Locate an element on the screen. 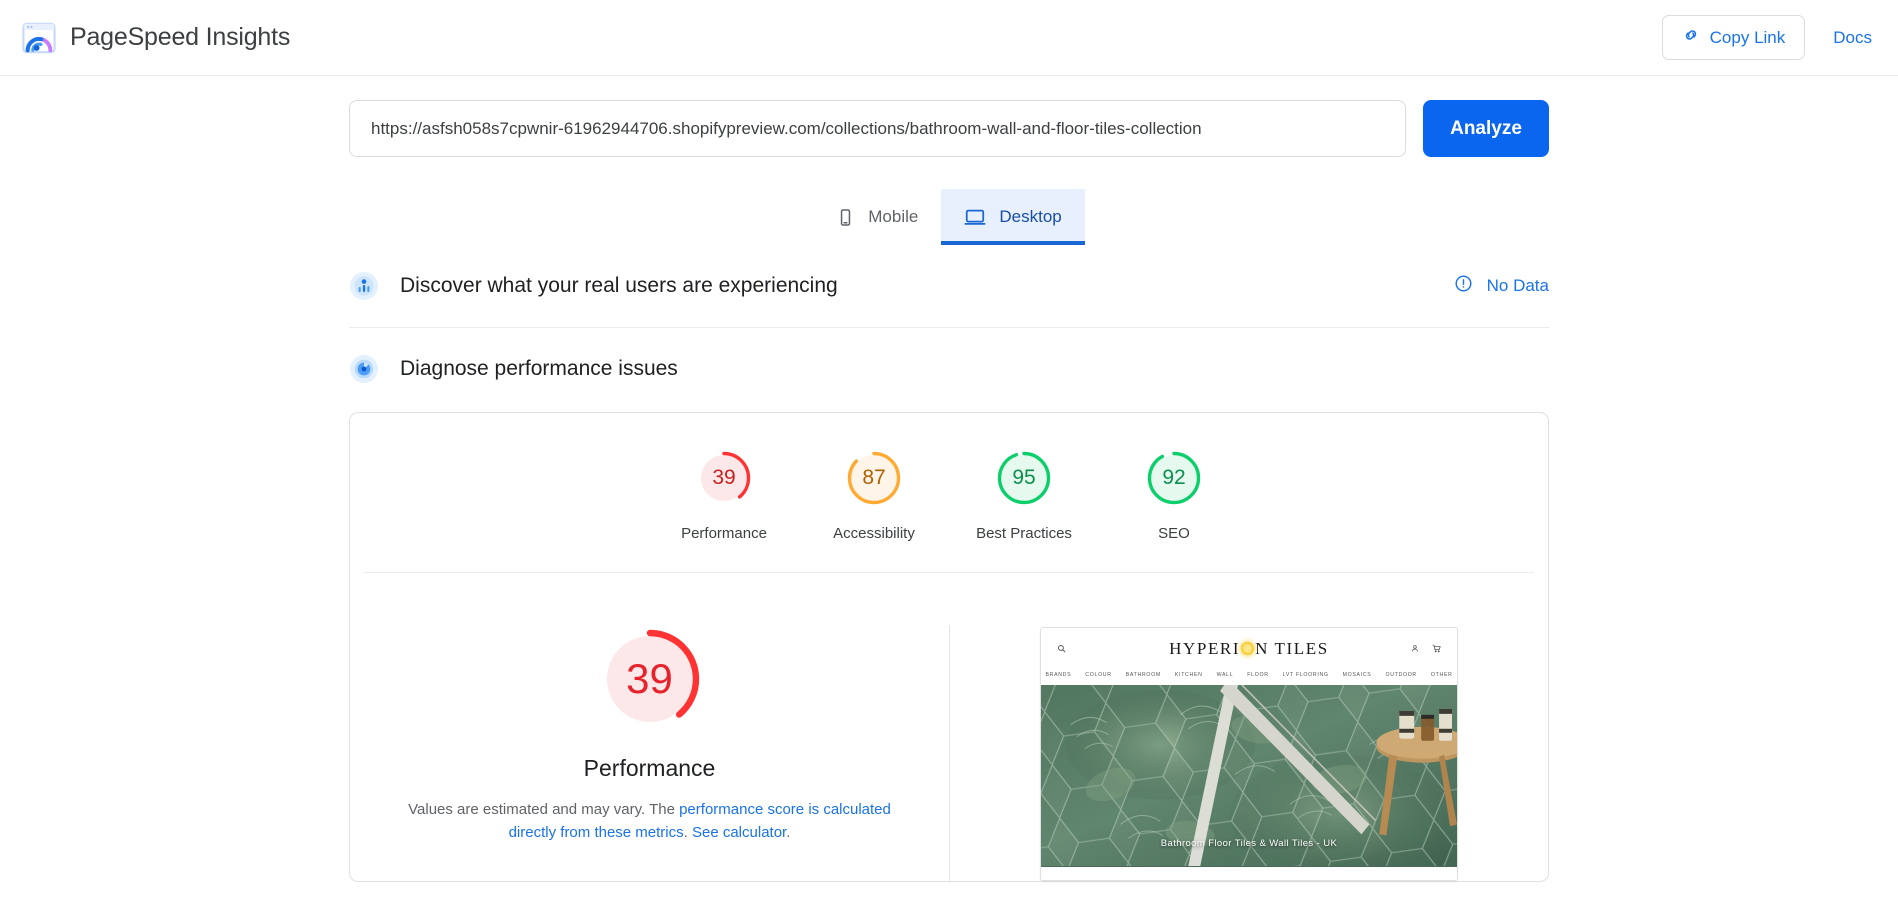  gauge-dial-icon is located at coordinates (364, 369).